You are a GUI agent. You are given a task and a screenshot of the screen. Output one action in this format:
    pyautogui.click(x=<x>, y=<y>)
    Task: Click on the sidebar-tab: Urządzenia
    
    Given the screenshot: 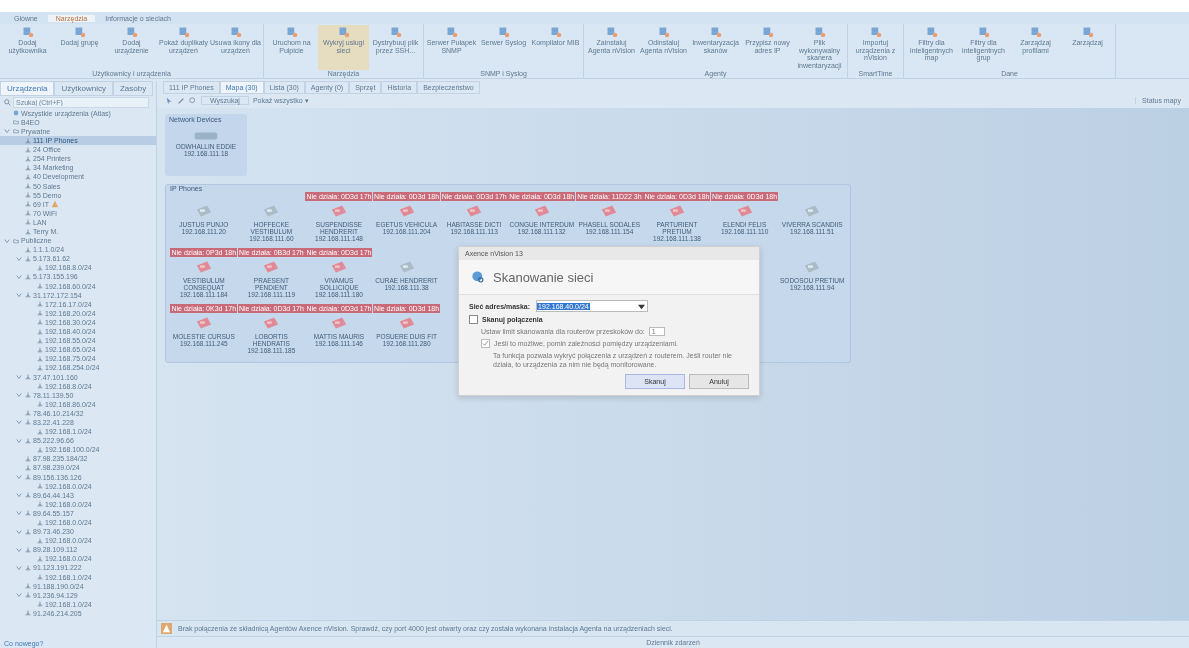 What is the action you would take?
    pyautogui.click(x=27, y=88)
    